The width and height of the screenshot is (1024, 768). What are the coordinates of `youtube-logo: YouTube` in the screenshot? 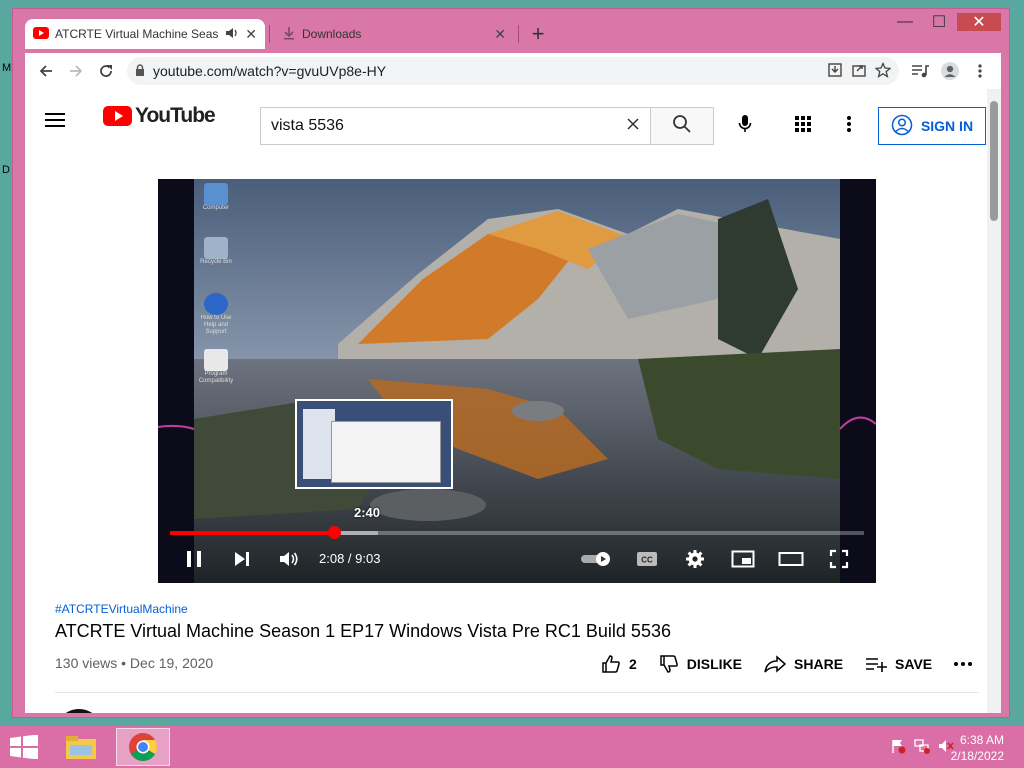 It's located at (159, 116).